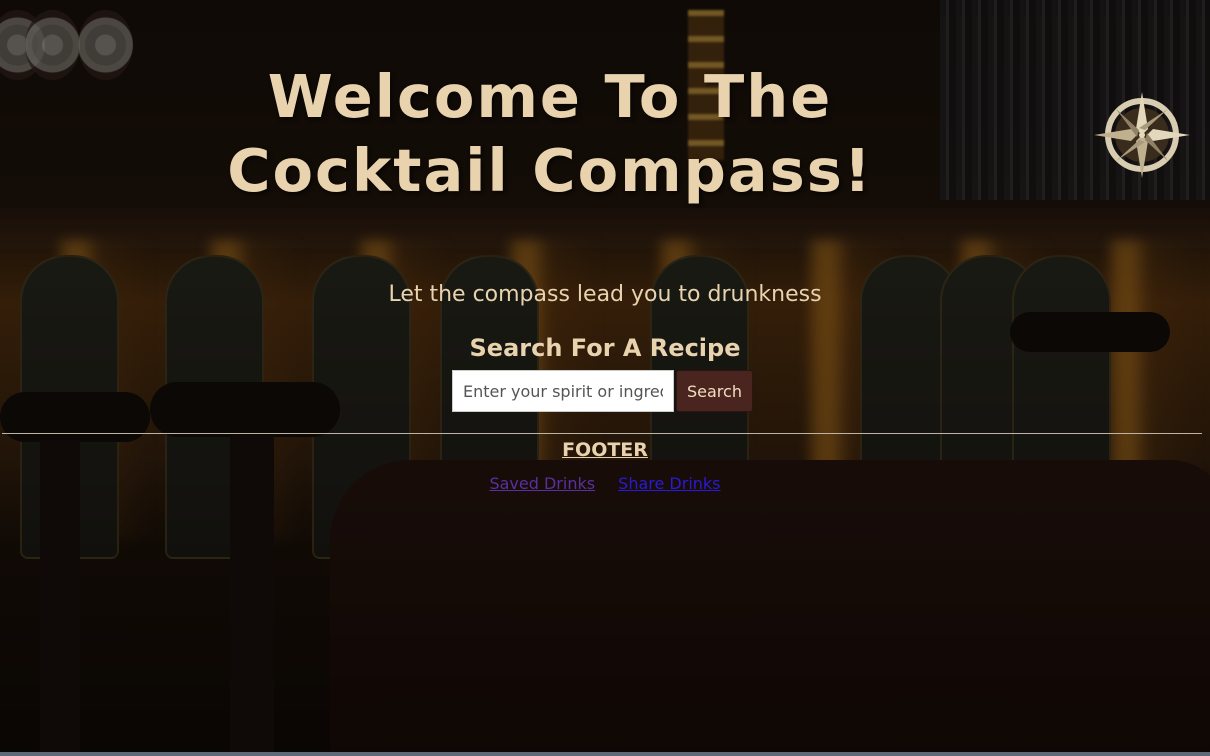 This screenshot has width=1210, height=756. Describe the element at coordinates (1142, 135) in the screenshot. I see `compass-rose-icon` at that location.